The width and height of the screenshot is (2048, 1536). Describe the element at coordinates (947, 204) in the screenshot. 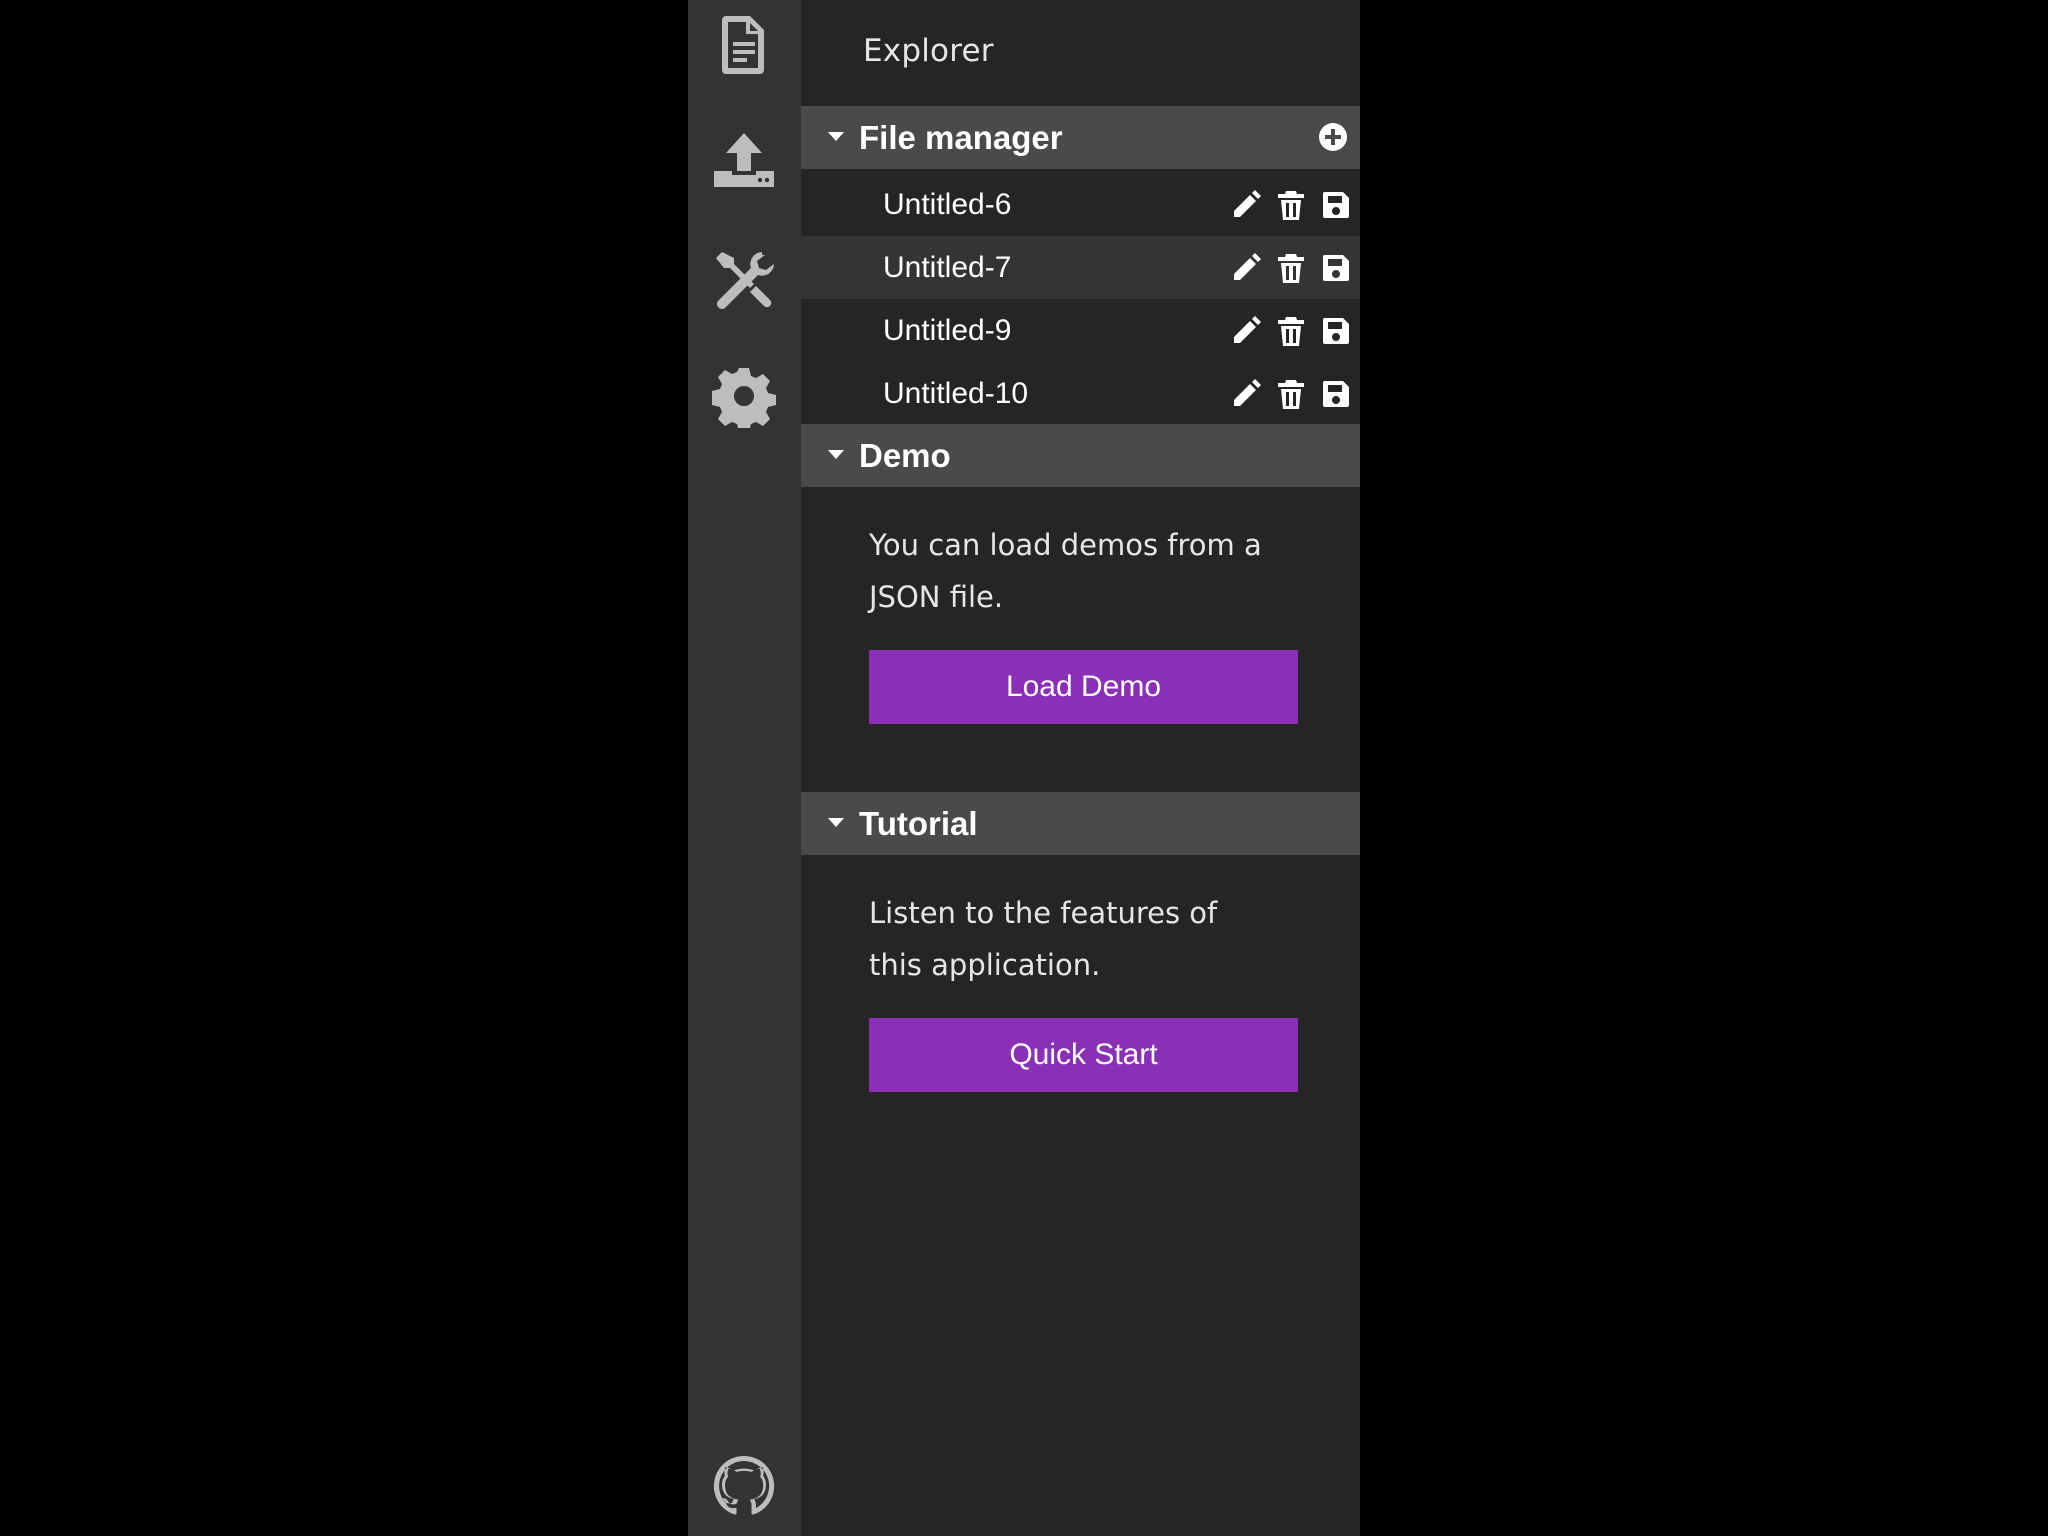

I see `file-name: Untitled-6` at that location.